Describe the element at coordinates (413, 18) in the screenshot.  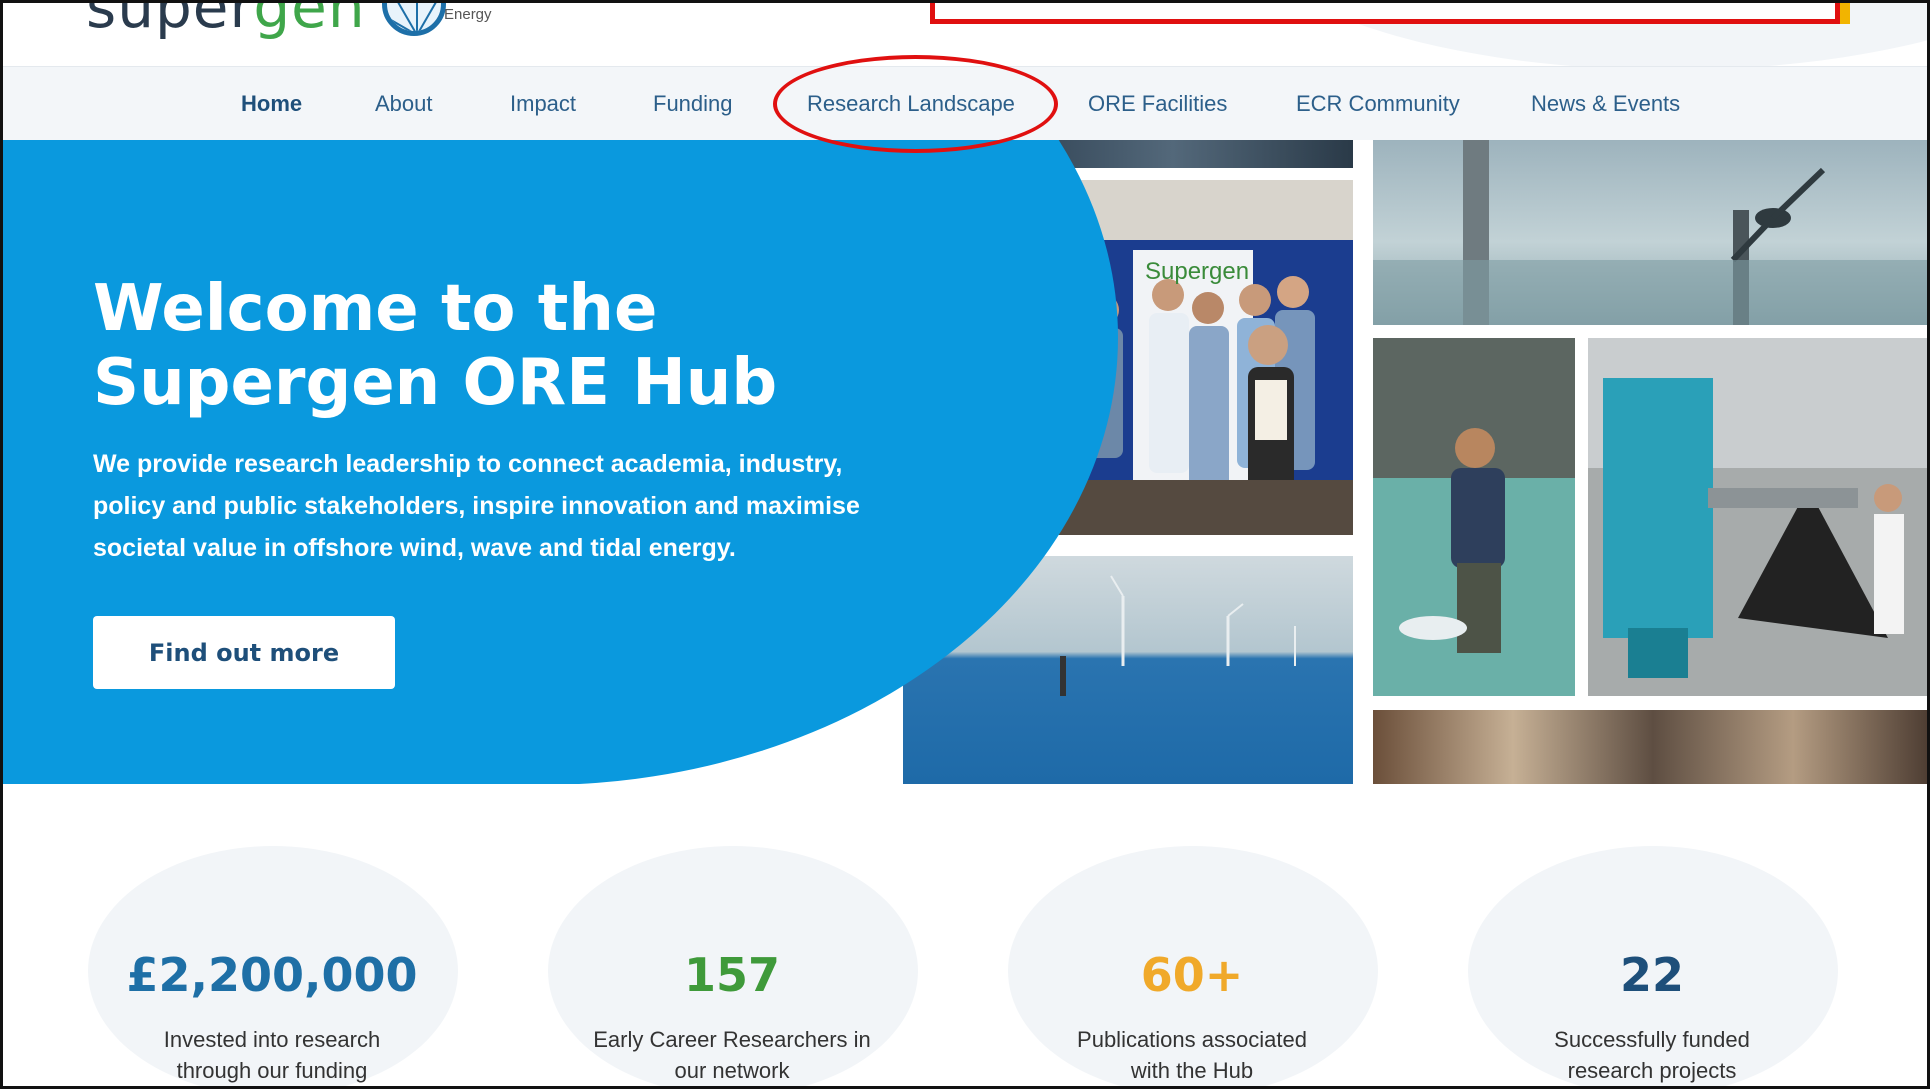
I see `supergen-logo-mark-icon` at that location.